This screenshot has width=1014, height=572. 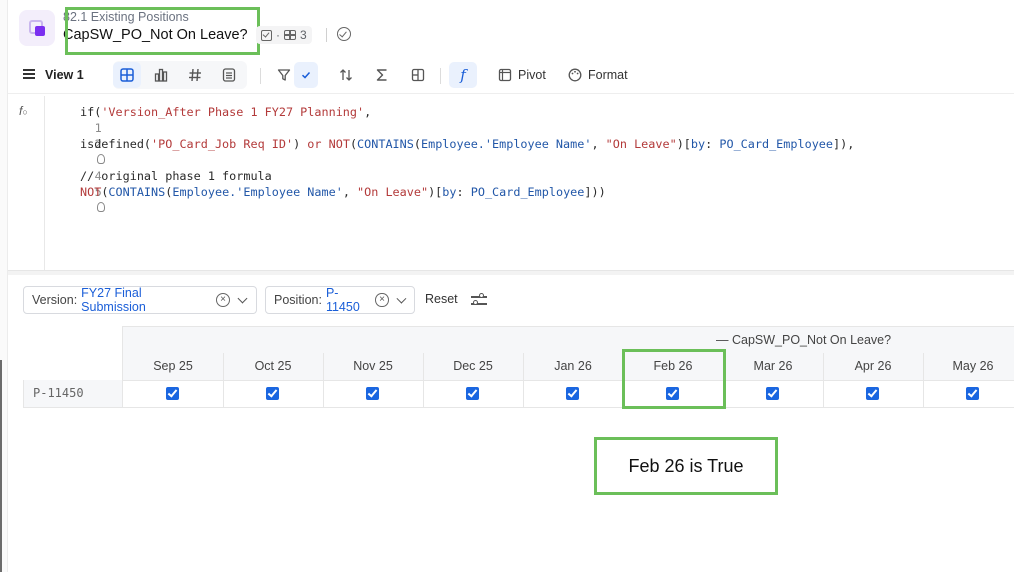 What do you see at coordinates (463, 75) in the screenshot?
I see `formula-function-icon: f` at bounding box center [463, 75].